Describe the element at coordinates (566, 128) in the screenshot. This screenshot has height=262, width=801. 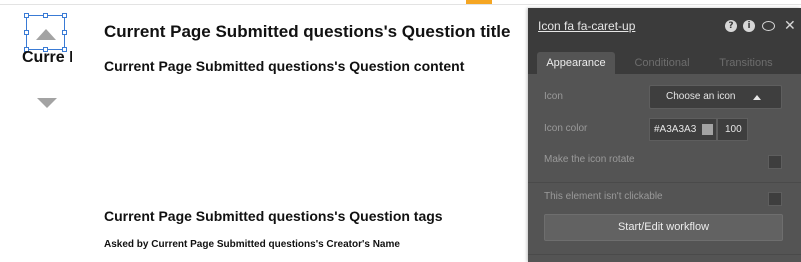
I see `icon-color-label: Icon color` at that location.